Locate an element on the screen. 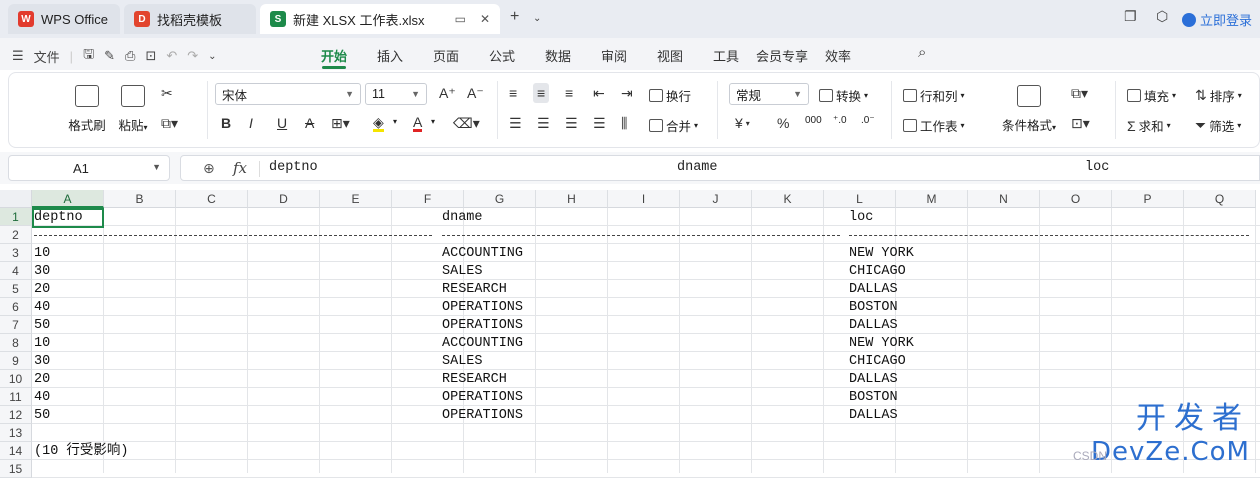  align-left-icon: ☰ is located at coordinates (515, 123).